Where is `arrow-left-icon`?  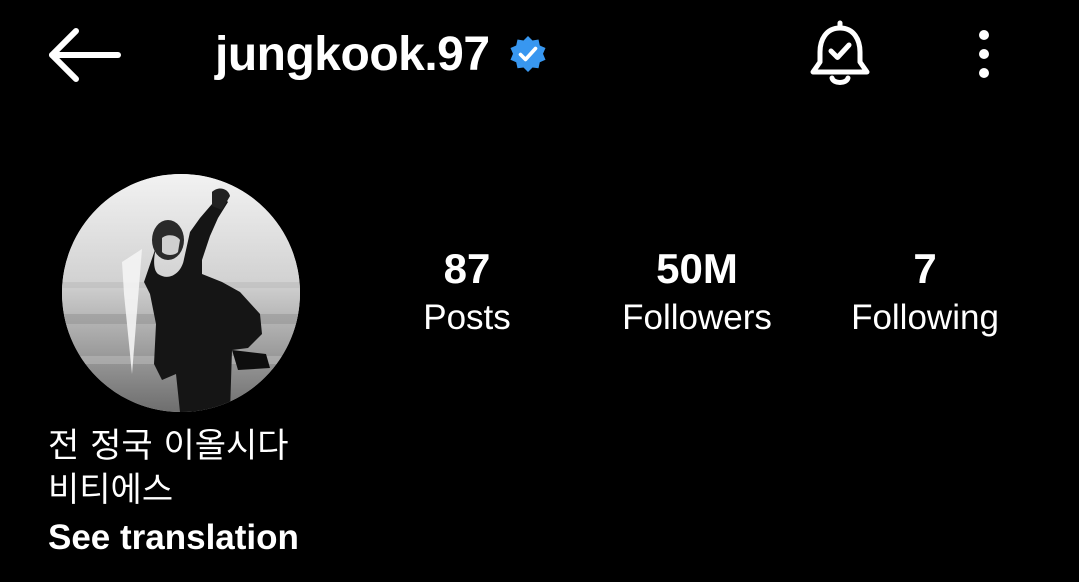
arrow-left-icon is located at coordinates (85, 55).